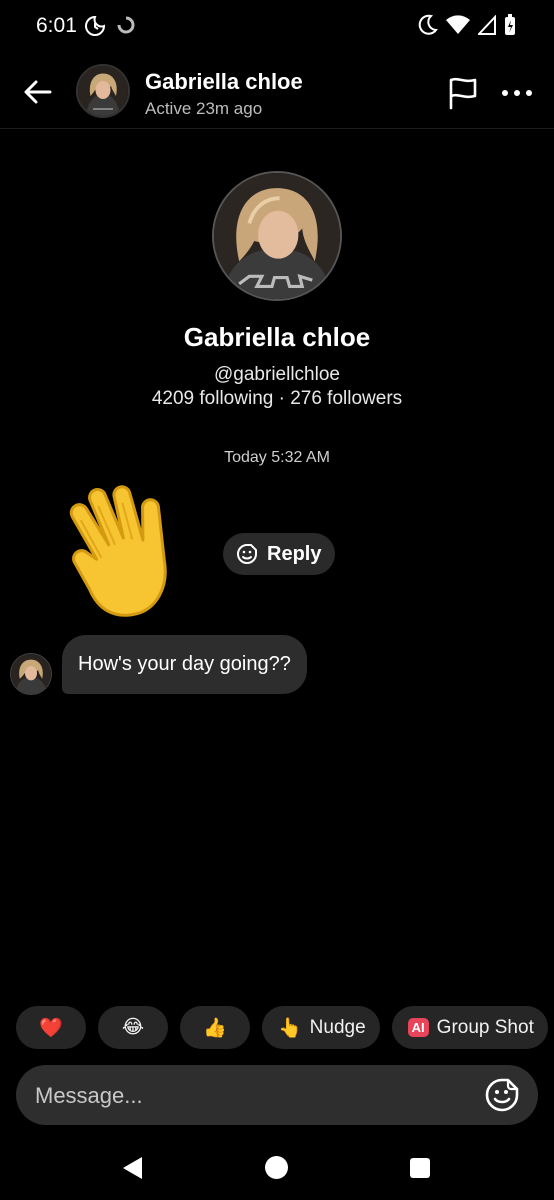 The height and width of the screenshot is (1200, 554). I want to click on status-left-icons, so click(110, 26).